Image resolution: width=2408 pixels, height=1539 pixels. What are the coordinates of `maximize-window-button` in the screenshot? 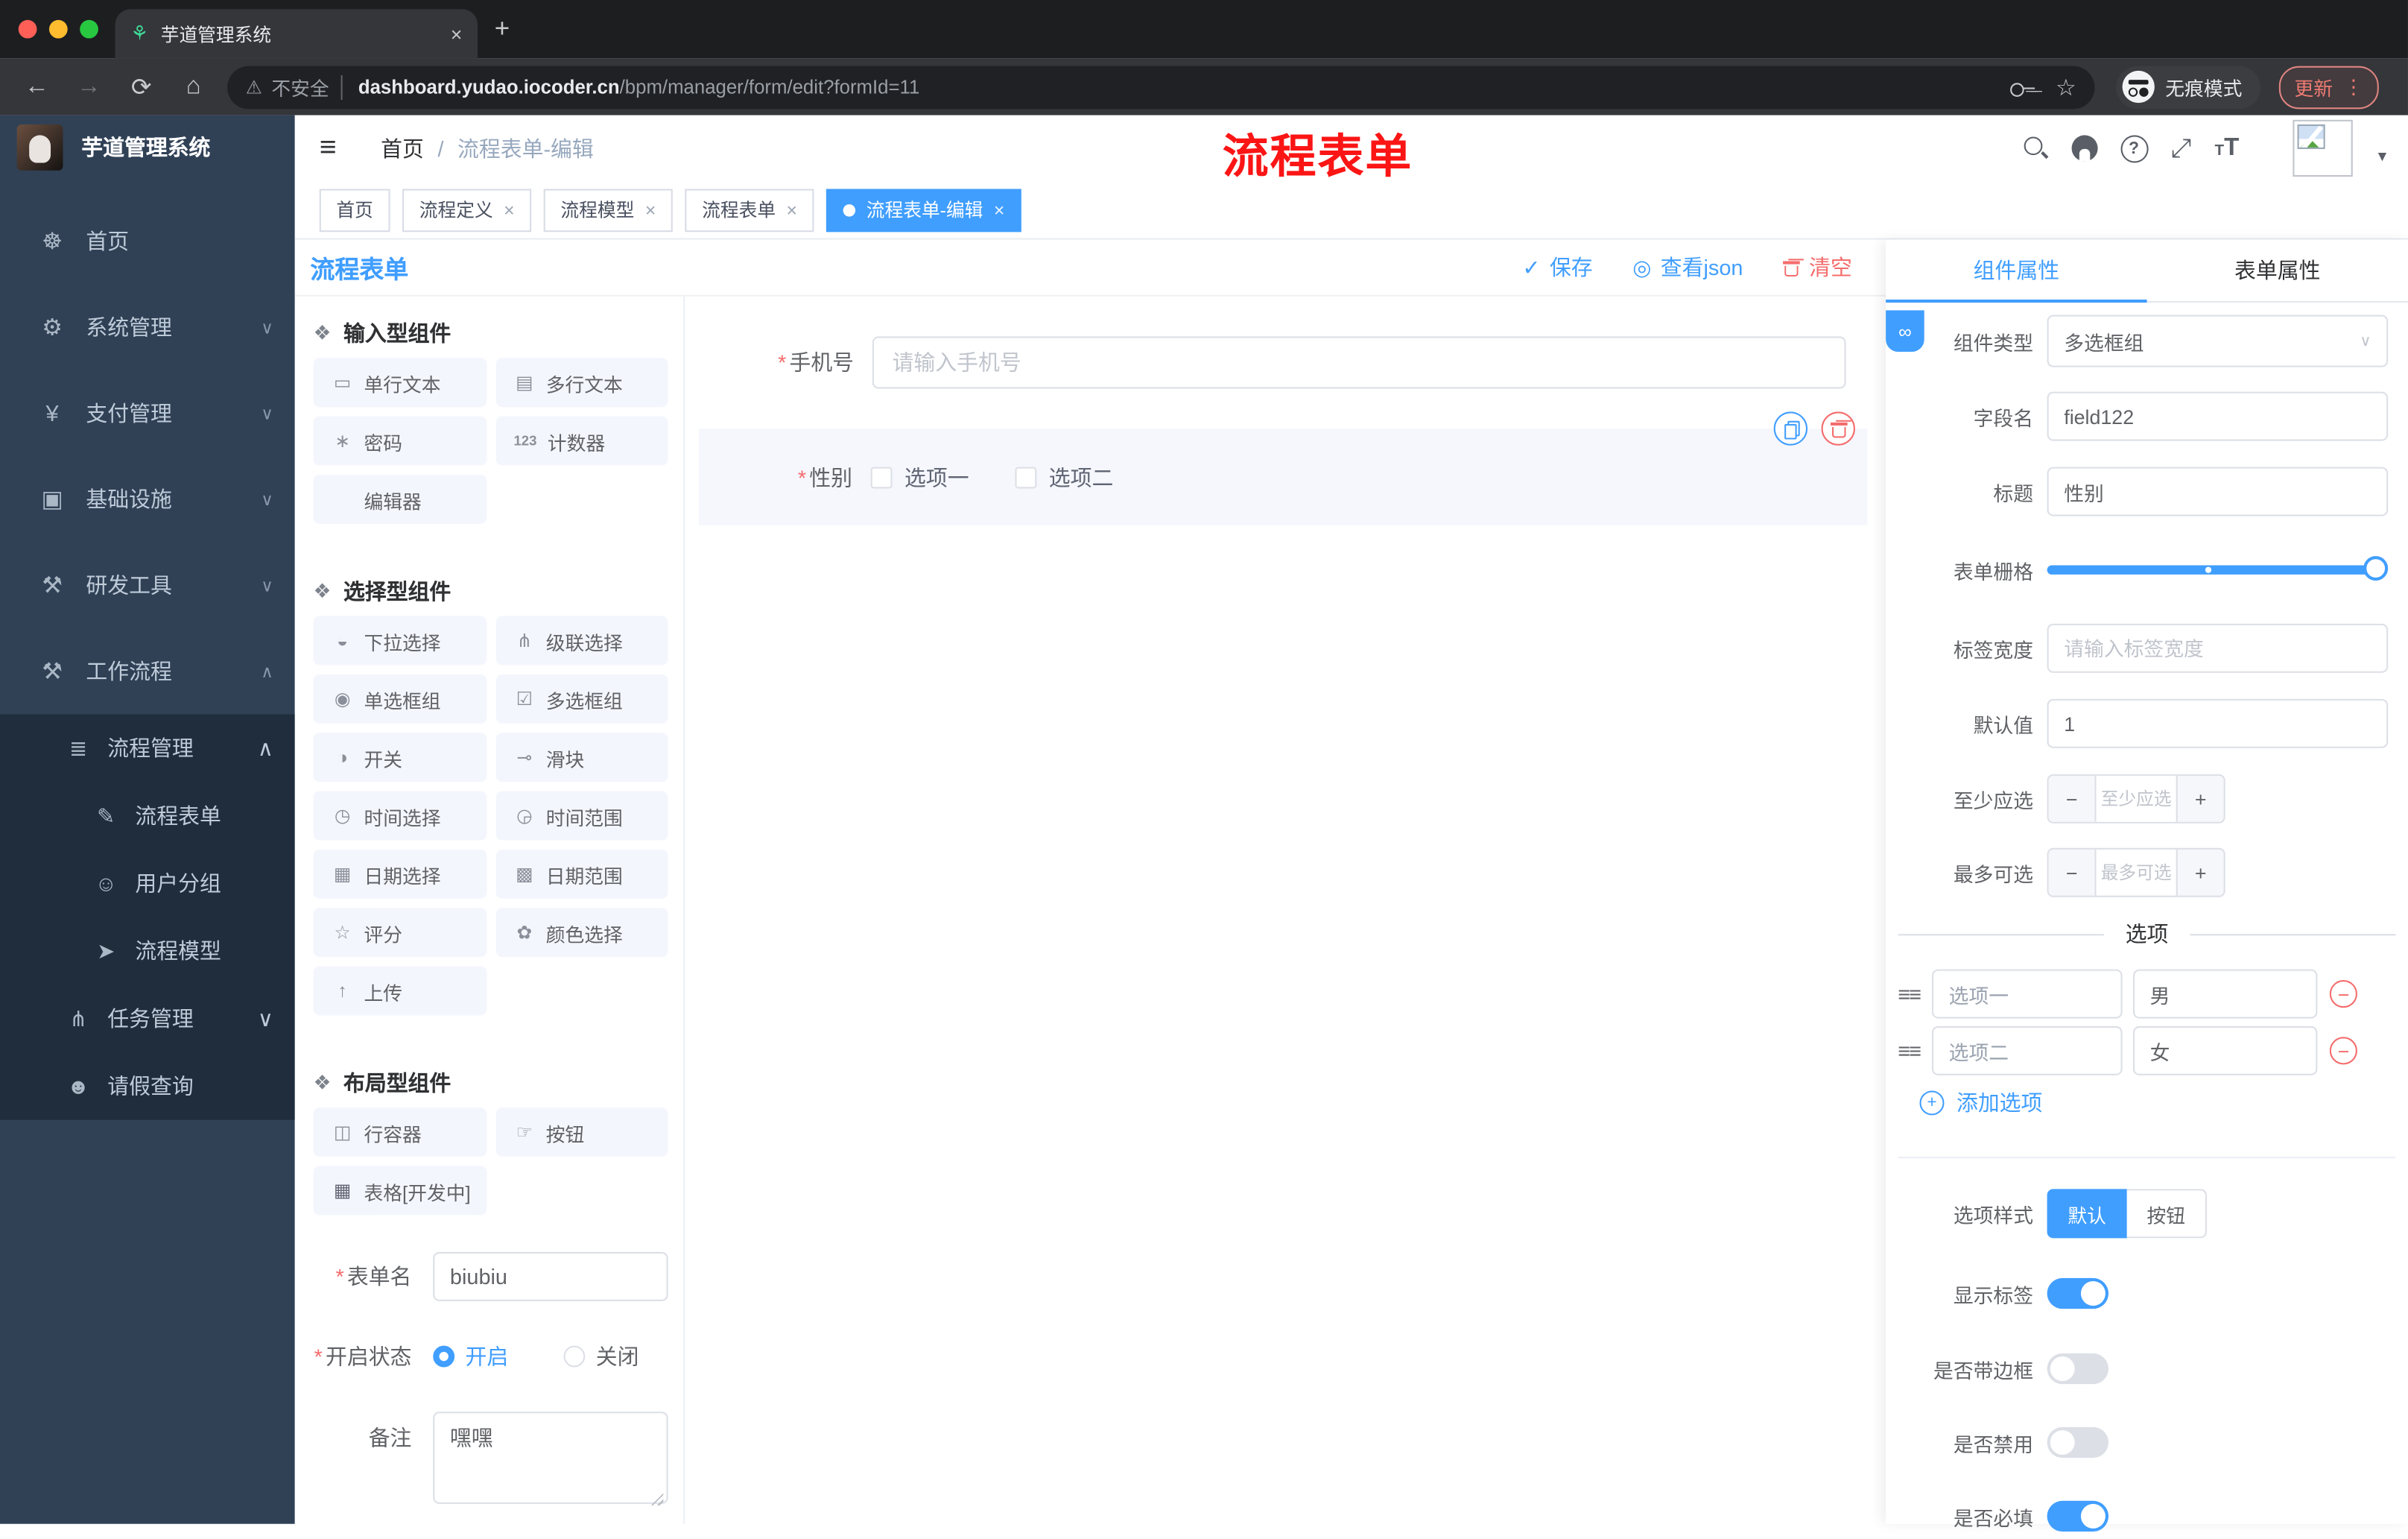 It's located at (89, 29).